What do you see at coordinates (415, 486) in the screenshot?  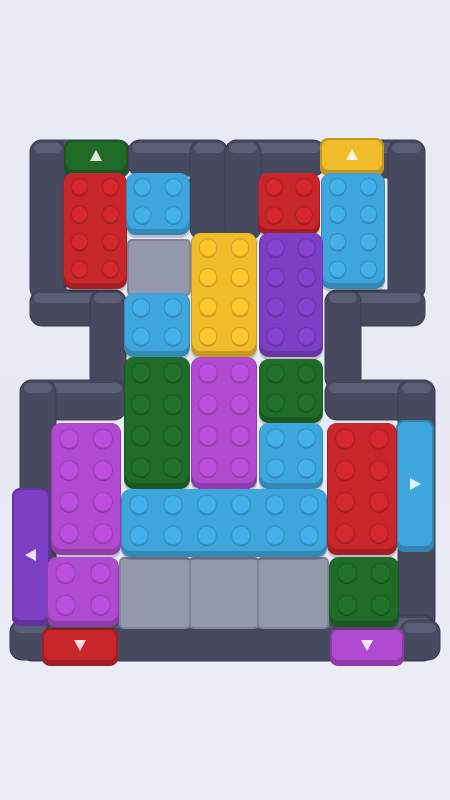 I see `gate-right-blue` at bounding box center [415, 486].